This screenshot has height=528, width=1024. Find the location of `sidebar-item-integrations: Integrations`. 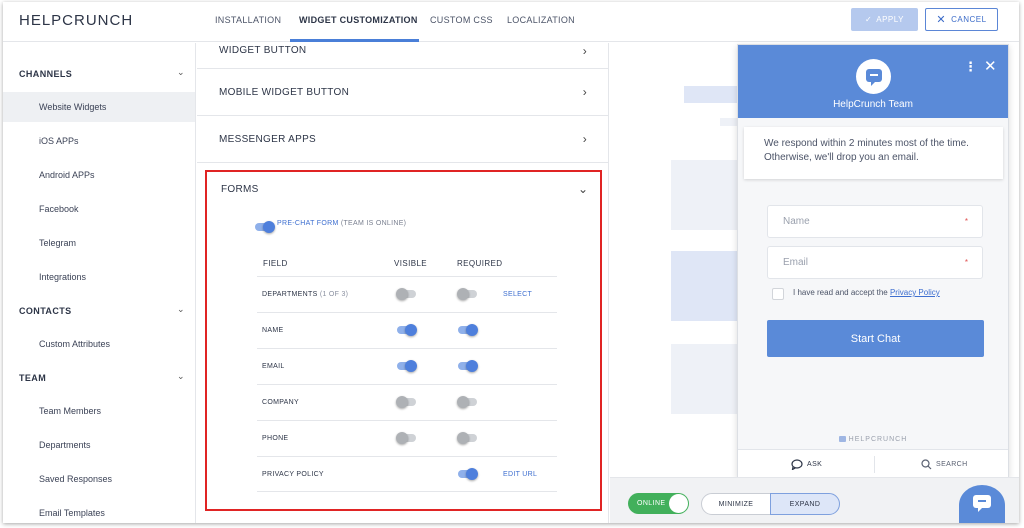

sidebar-item-integrations: Integrations is located at coordinates (99, 277).